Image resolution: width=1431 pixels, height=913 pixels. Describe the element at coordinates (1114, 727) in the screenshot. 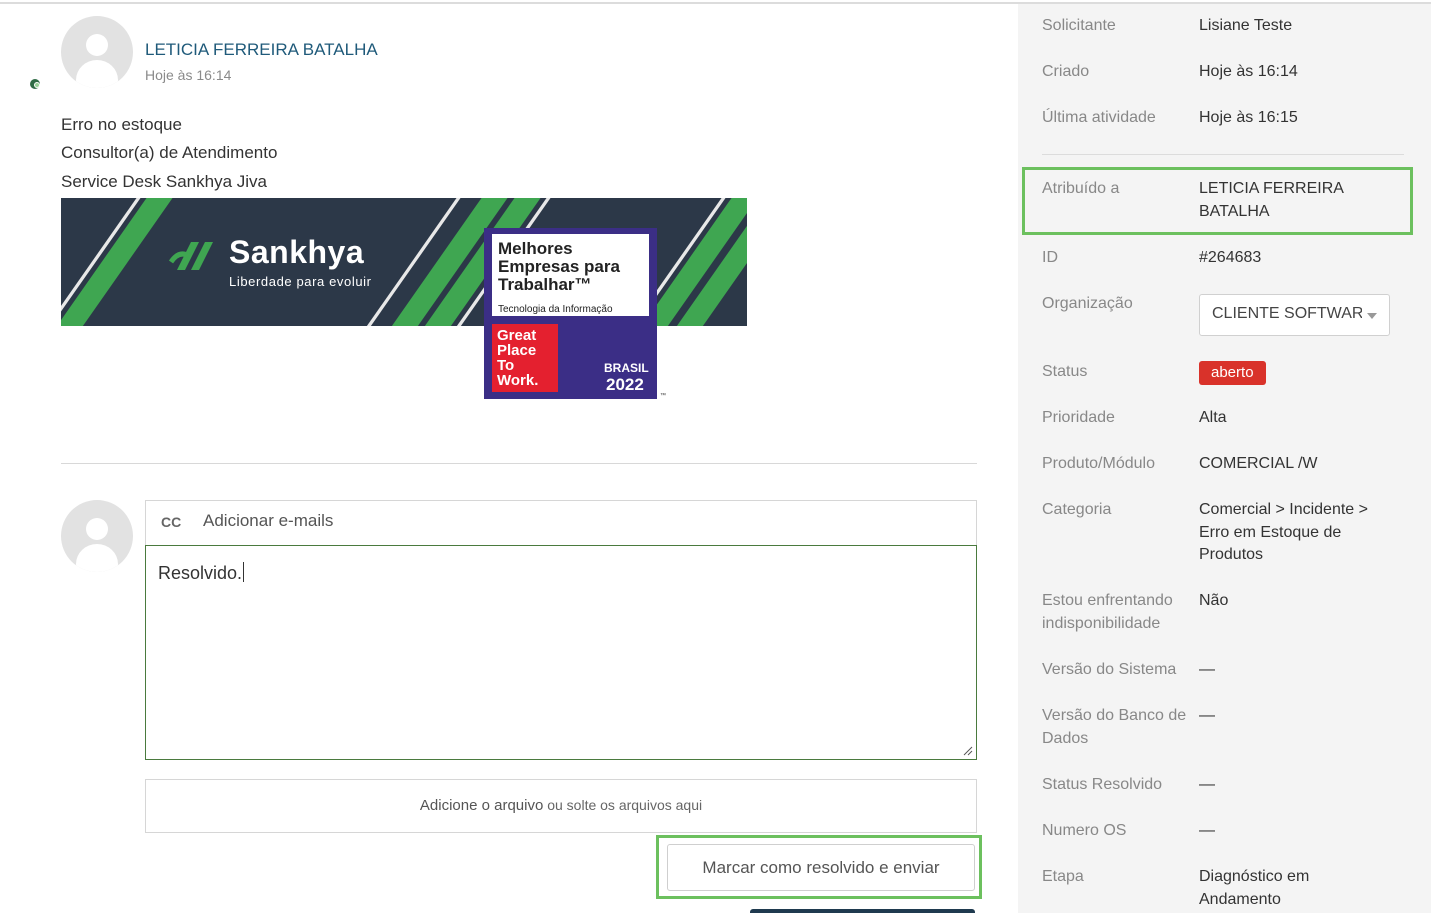

I see `db-version-label: Versão do Banco de Dados` at that location.